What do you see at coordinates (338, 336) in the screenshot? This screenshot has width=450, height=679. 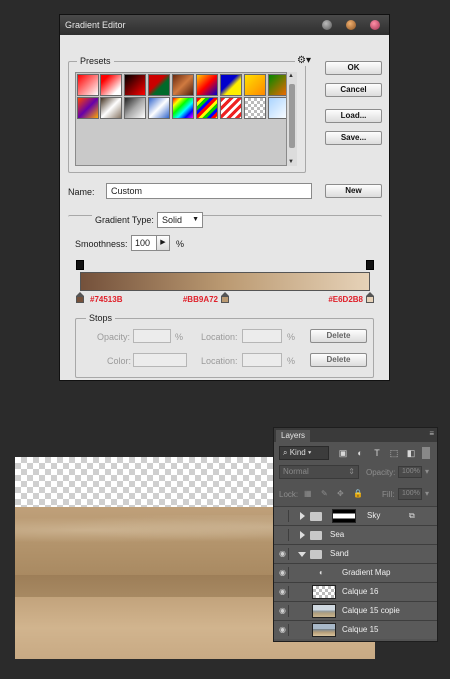 I see `delete-opacity-stop-button: Delete` at bounding box center [338, 336].